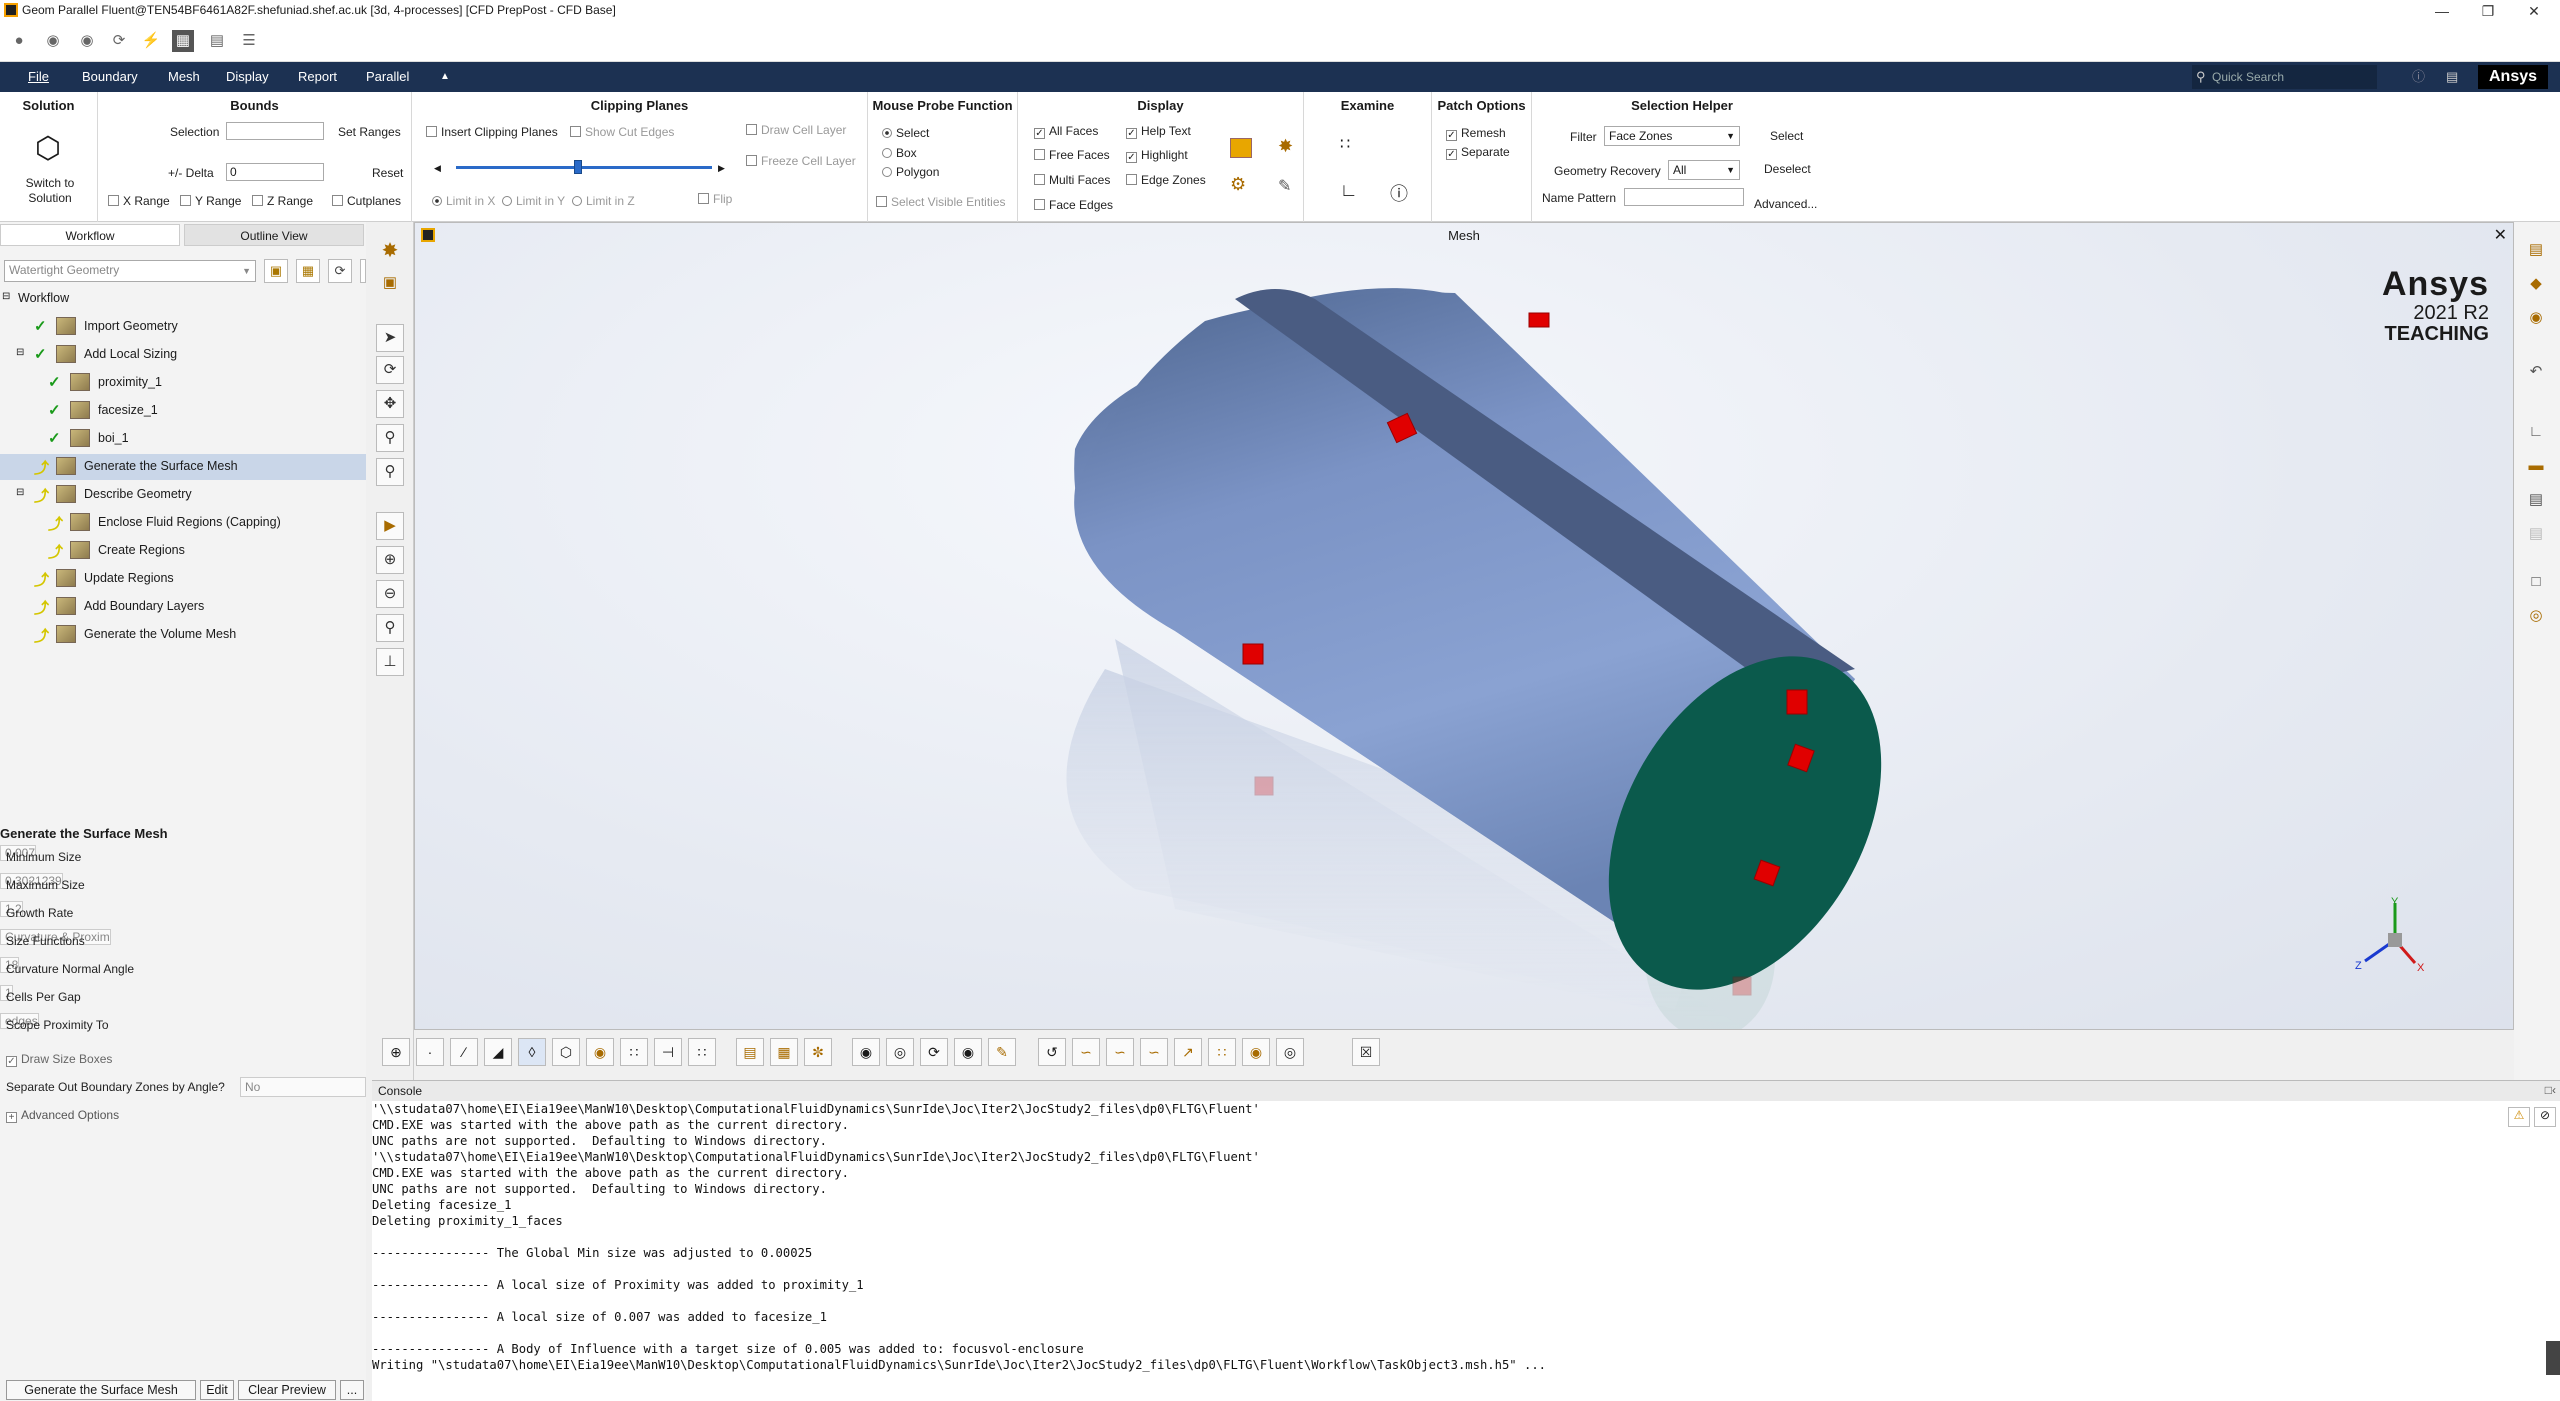 This screenshot has height=1401, width=2560. Describe the element at coordinates (1166, 180) in the screenshot. I see `edge-zones-checkbox: Edge Zones` at that location.